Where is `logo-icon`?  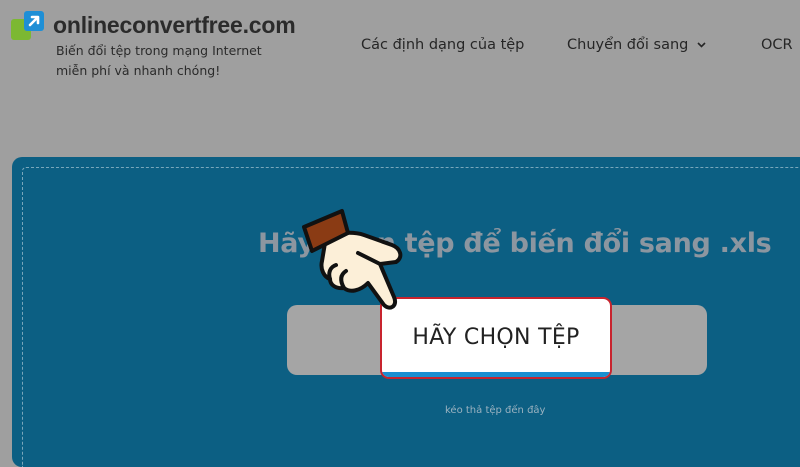
logo-icon is located at coordinates (29, 26).